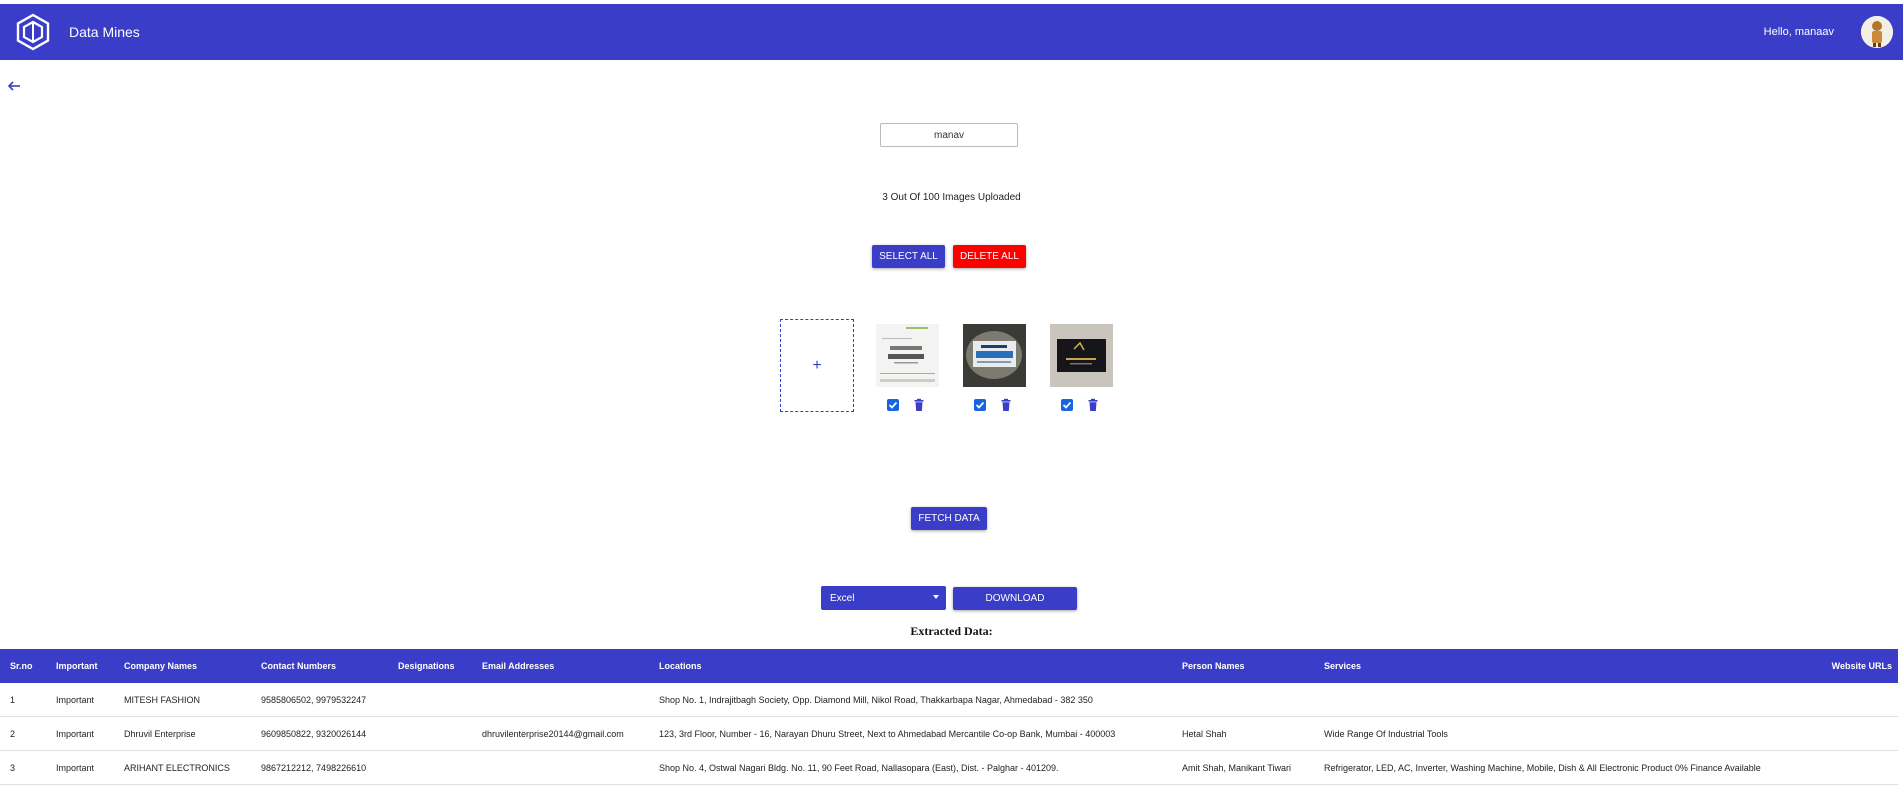  What do you see at coordinates (23, 666) in the screenshot?
I see `column-header: Sr.no` at bounding box center [23, 666].